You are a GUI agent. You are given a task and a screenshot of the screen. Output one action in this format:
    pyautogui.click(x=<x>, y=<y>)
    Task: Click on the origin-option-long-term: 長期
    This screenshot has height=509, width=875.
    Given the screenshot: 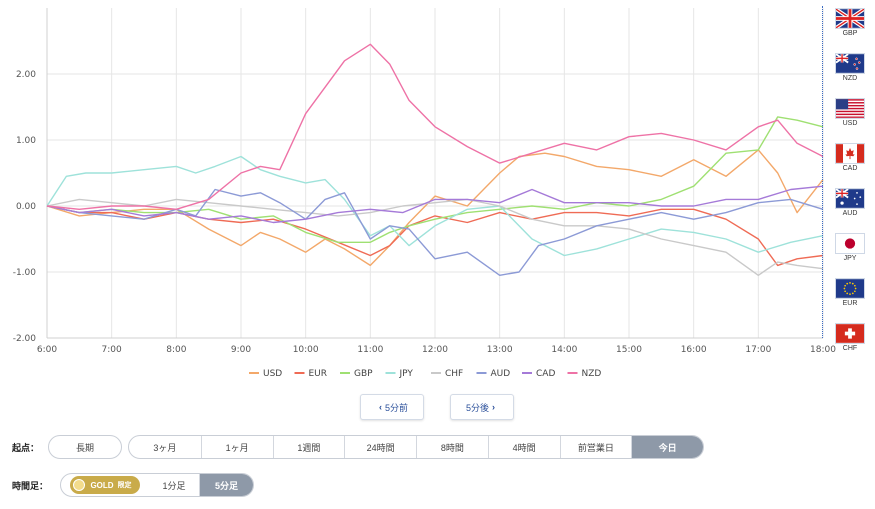 What is the action you would take?
    pyautogui.click(x=85, y=447)
    